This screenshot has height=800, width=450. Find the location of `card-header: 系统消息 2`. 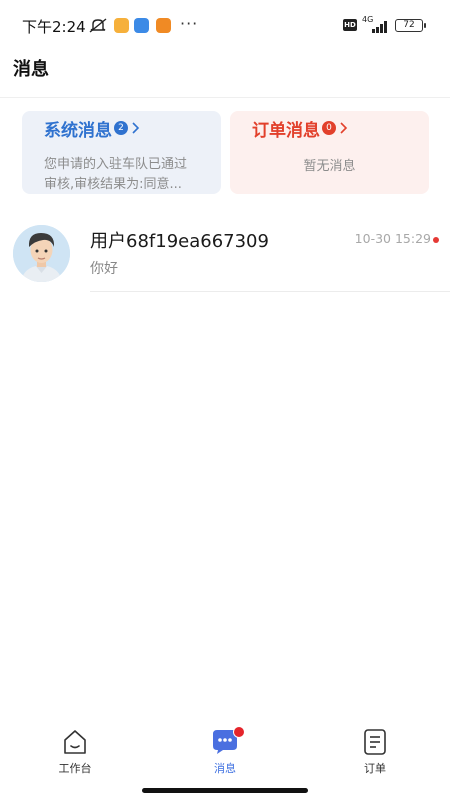

card-header: 系统消息 2 is located at coordinates (92, 129).